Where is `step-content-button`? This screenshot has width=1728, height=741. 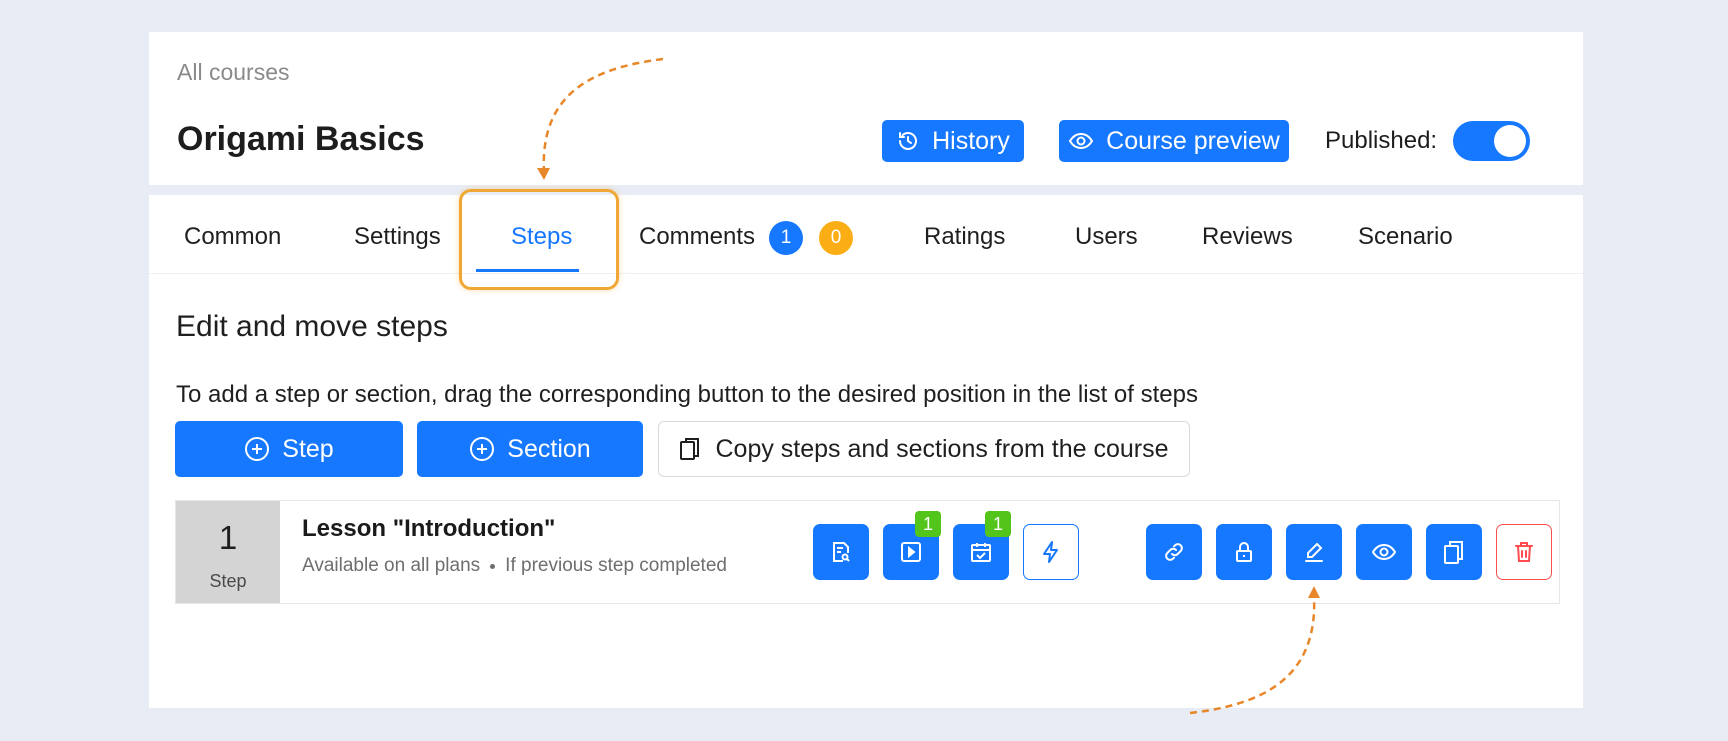 step-content-button is located at coordinates (841, 552).